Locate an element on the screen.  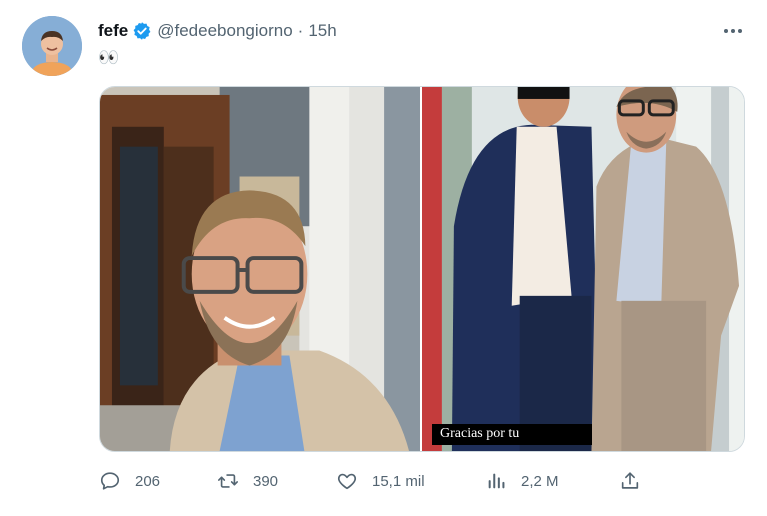
retweet-icon is located at coordinates (228, 481).